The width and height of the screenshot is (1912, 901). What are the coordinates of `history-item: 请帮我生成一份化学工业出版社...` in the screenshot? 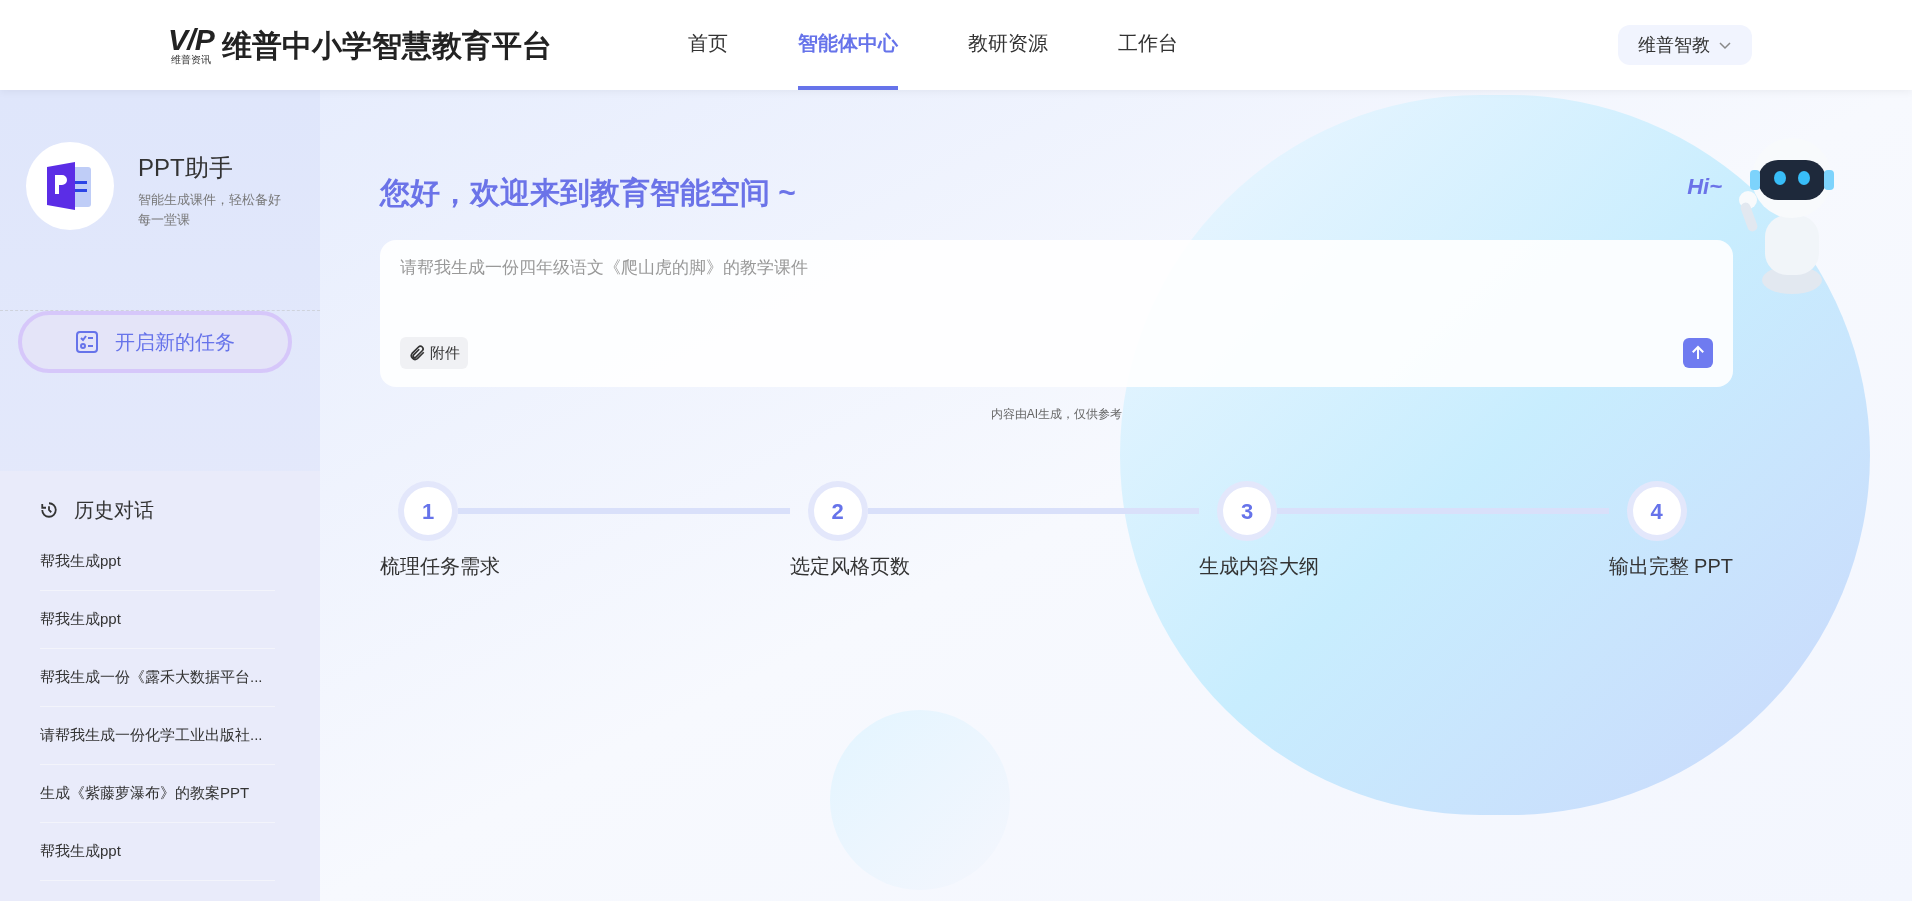 It's located at (157, 736).